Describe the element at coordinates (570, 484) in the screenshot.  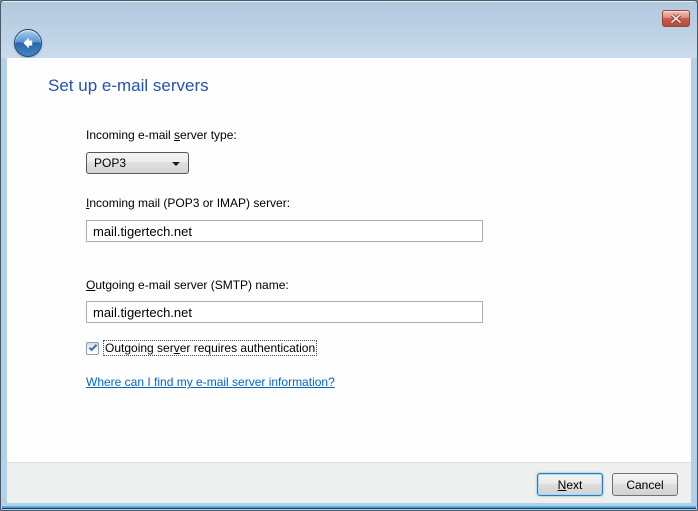
I see `next-button: Next` at that location.